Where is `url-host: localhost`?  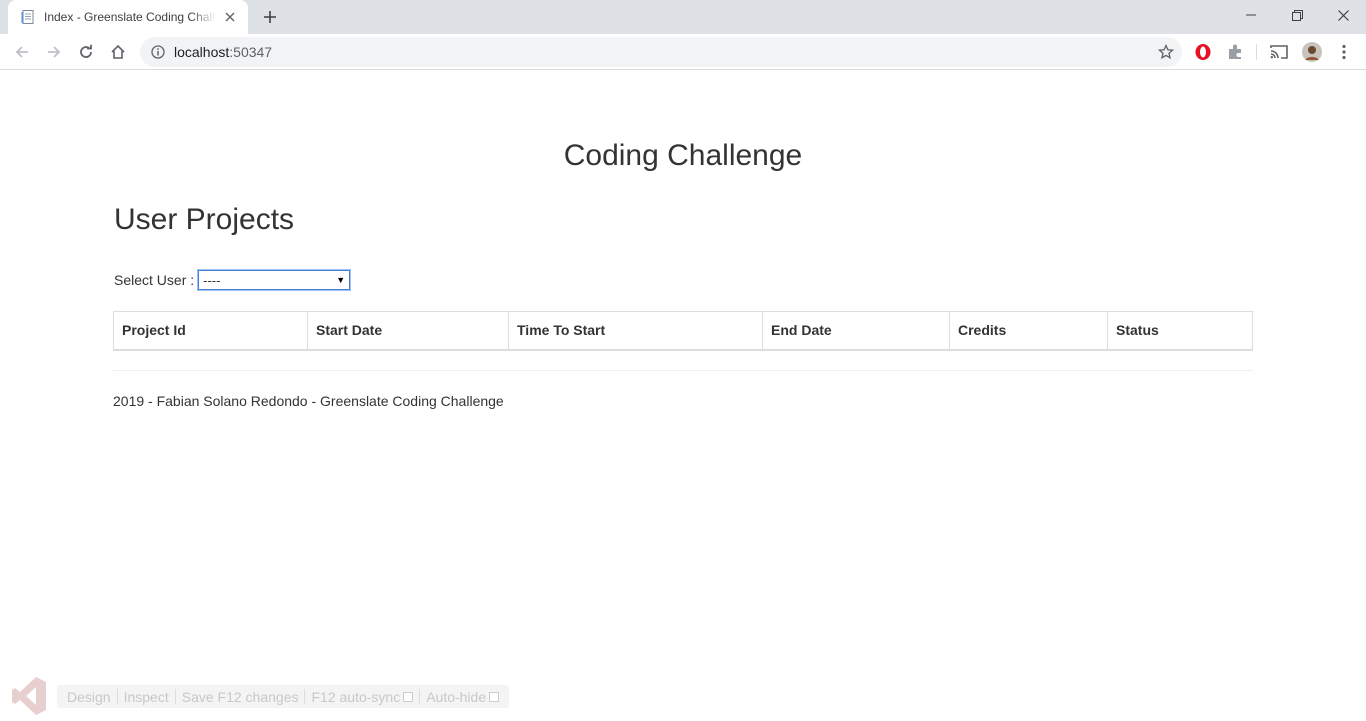 url-host: localhost is located at coordinates (202, 52).